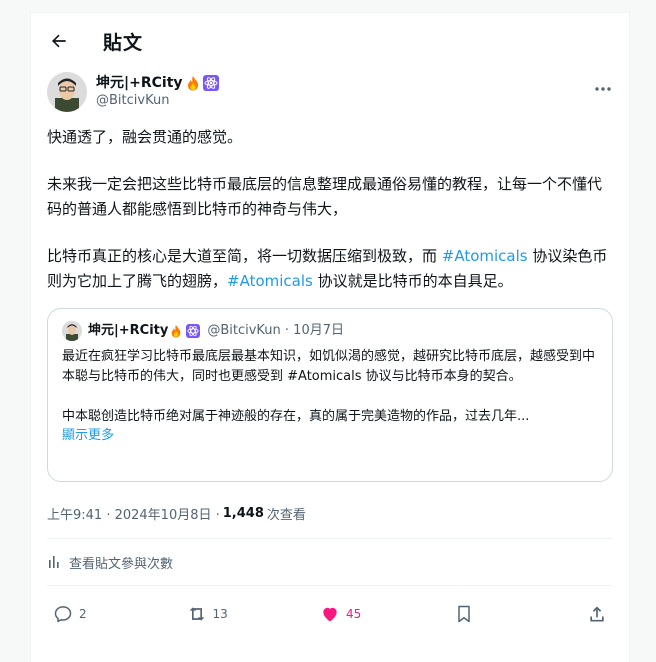  I want to click on share-button, so click(597, 614).